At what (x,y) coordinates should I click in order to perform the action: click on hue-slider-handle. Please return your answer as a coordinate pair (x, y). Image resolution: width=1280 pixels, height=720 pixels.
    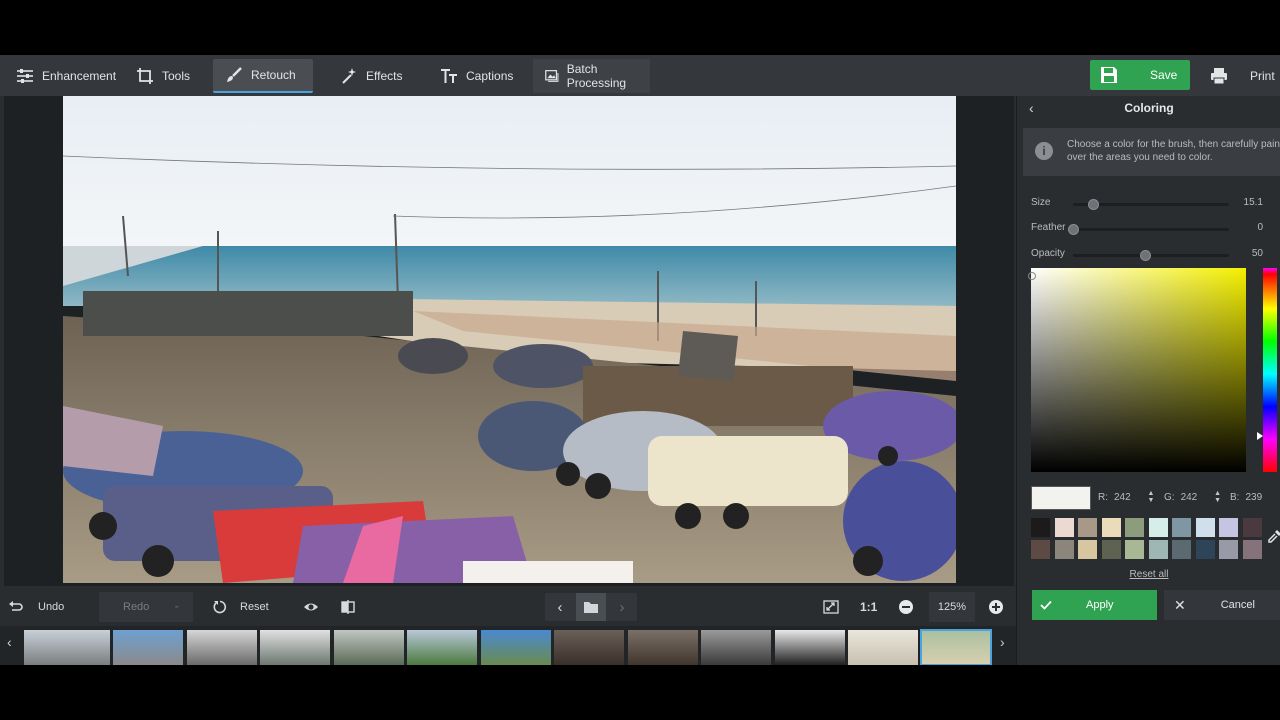
    Looking at the image, I should click on (1260, 436).